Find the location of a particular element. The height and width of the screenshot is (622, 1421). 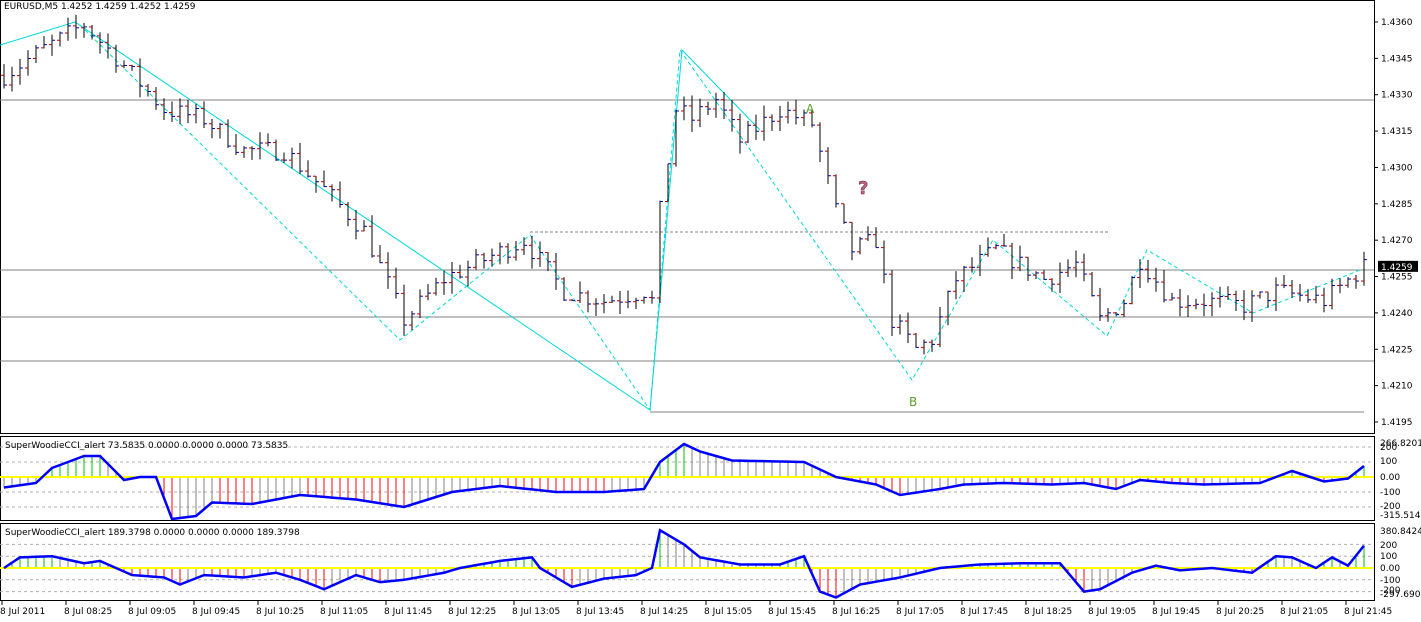

annotation-b: B is located at coordinates (913, 402).